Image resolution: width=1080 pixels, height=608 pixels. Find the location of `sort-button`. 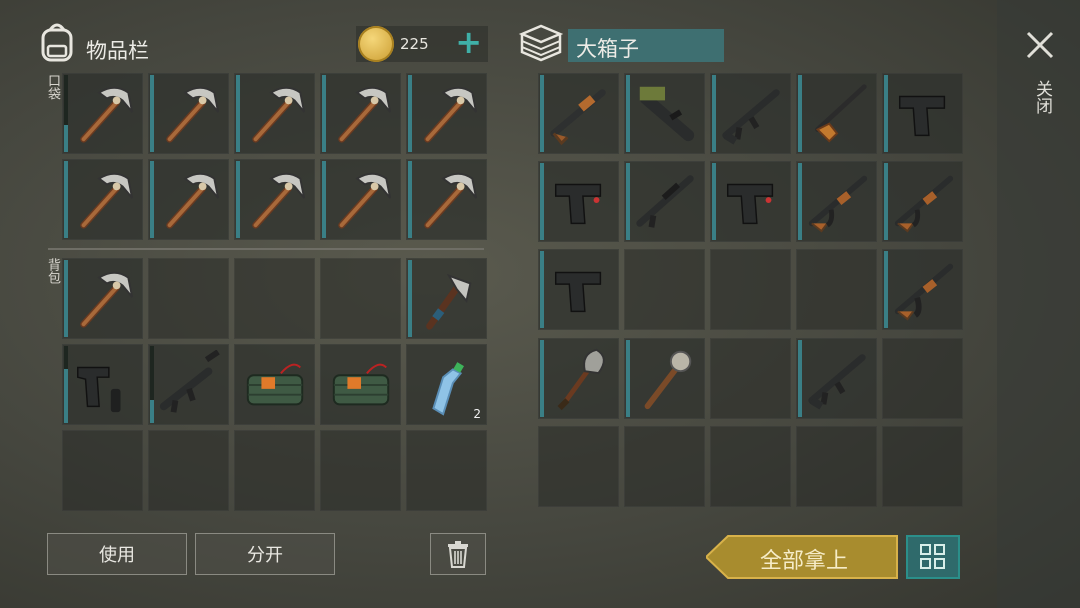

sort-button is located at coordinates (933, 557).